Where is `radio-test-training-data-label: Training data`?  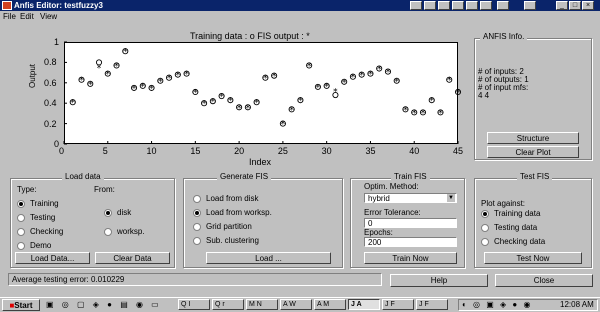
radio-test-training-data-label: Training data is located at coordinates (517, 213).